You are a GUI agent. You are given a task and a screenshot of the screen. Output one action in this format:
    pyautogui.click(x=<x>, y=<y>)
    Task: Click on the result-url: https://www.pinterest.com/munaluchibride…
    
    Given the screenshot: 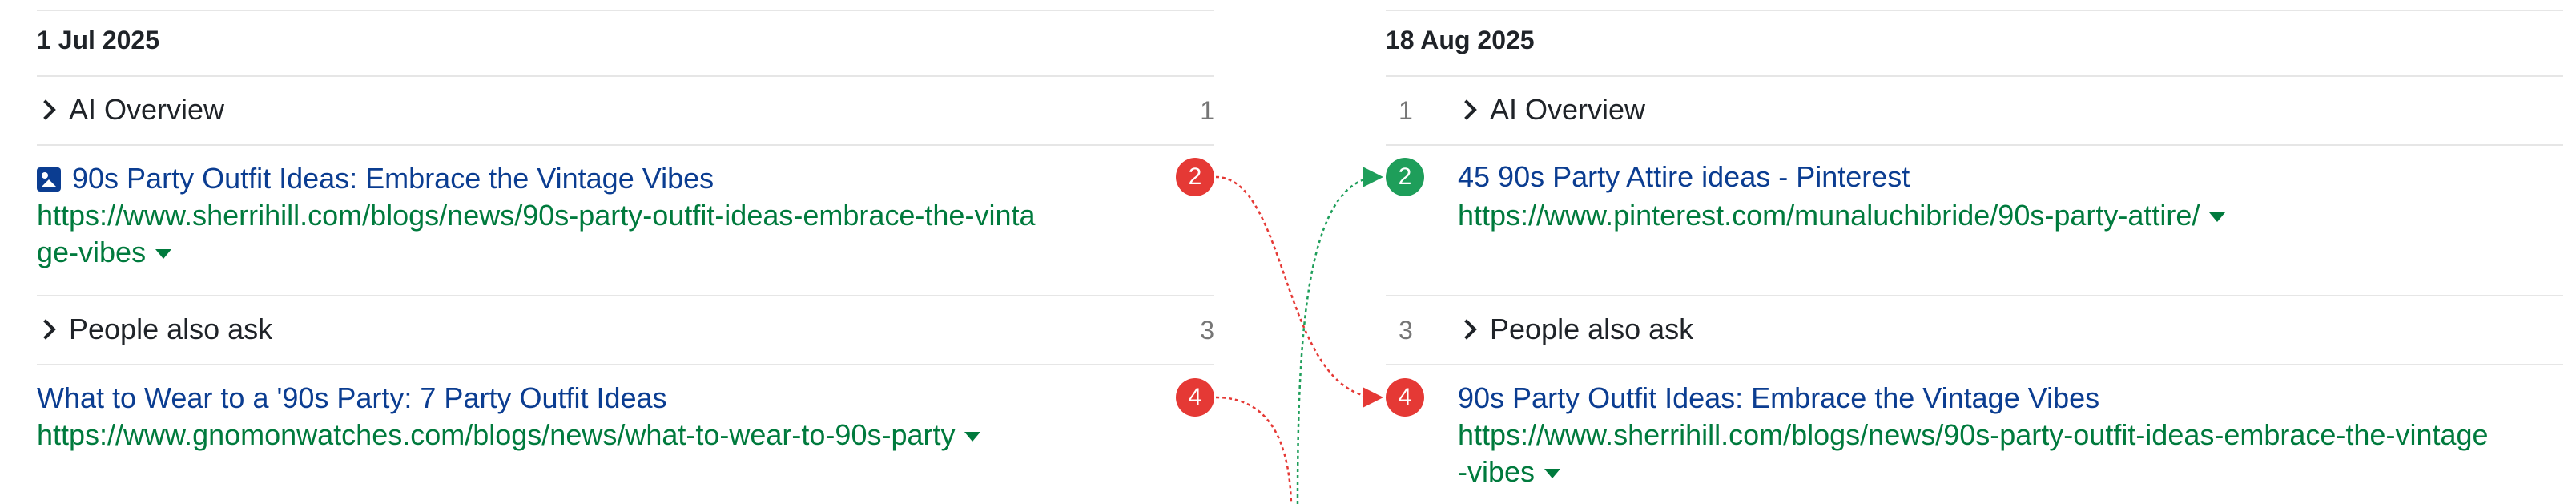 What is the action you would take?
    pyautogui.click(x=1842, y=216)
    